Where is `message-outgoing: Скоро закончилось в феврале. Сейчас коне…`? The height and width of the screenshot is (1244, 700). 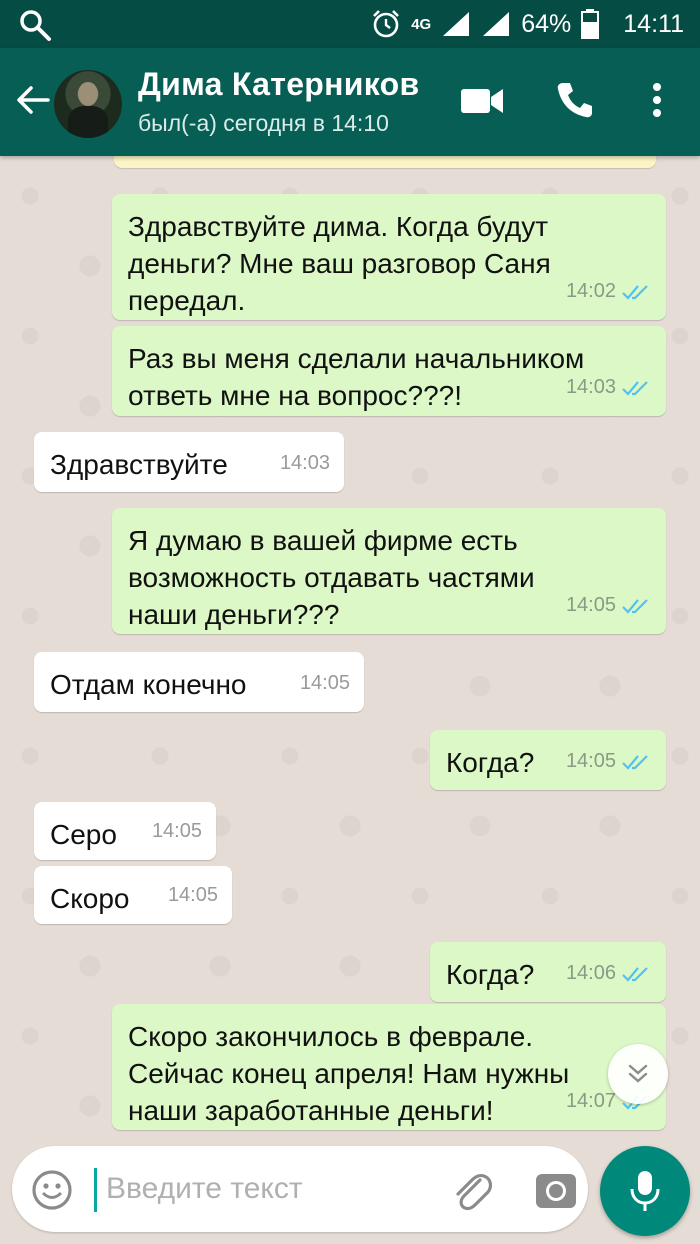
message-outgoing: Скоро закончилось в феврале. Сейчас коне… is located at coordinates (389, 1067).